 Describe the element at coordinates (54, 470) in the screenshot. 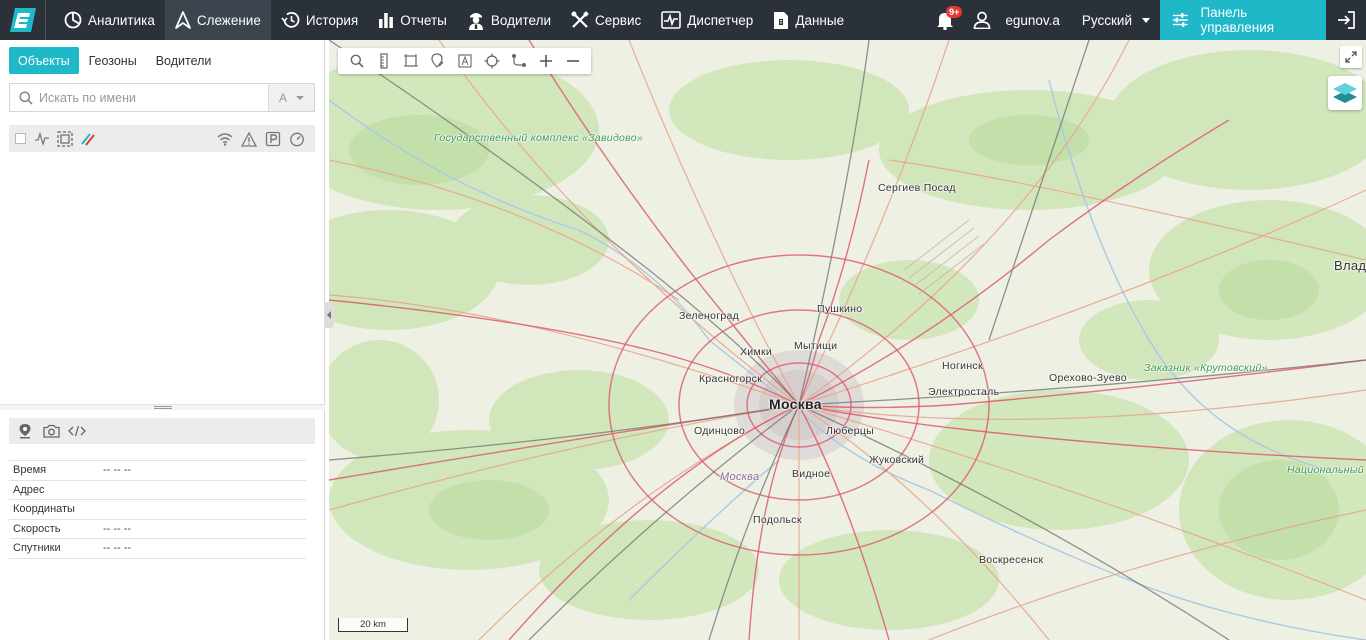

I see `info-key: Время` at that location.